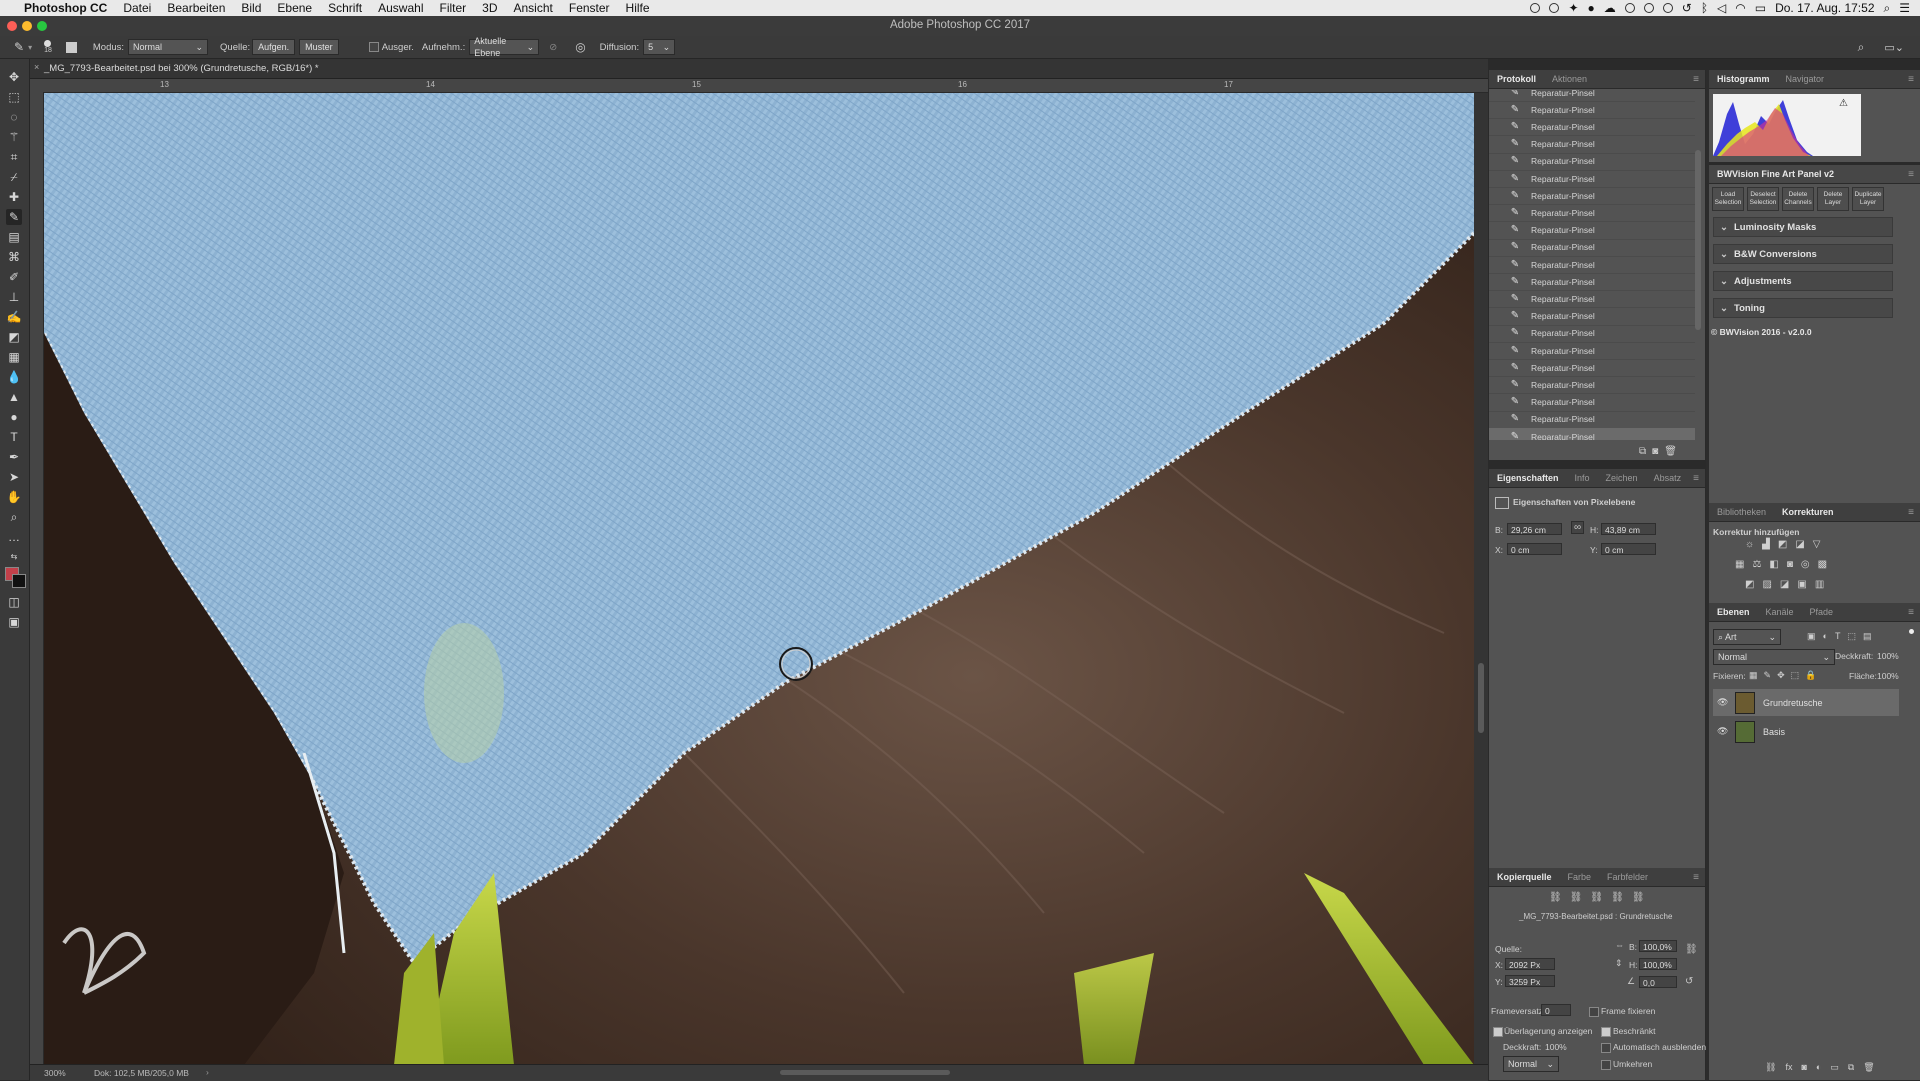  Describe the element at coordinates (14, 117) in the screenshot. I see `lasso-tool-icon: ◌` at that location.